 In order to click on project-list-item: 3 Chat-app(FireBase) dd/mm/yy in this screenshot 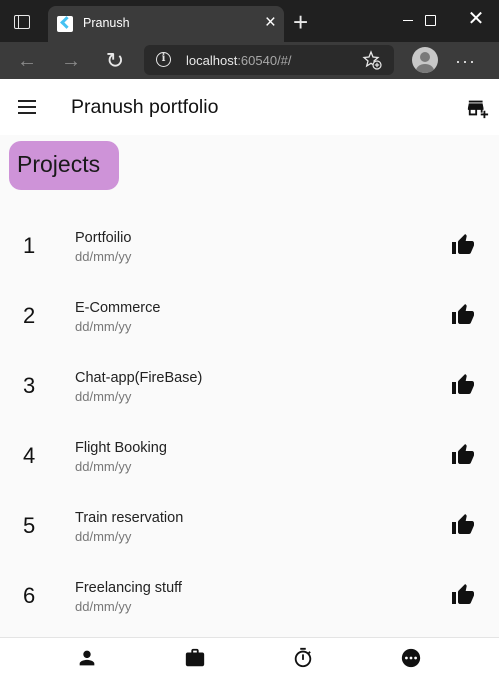, I will do `click(249, 393)`.